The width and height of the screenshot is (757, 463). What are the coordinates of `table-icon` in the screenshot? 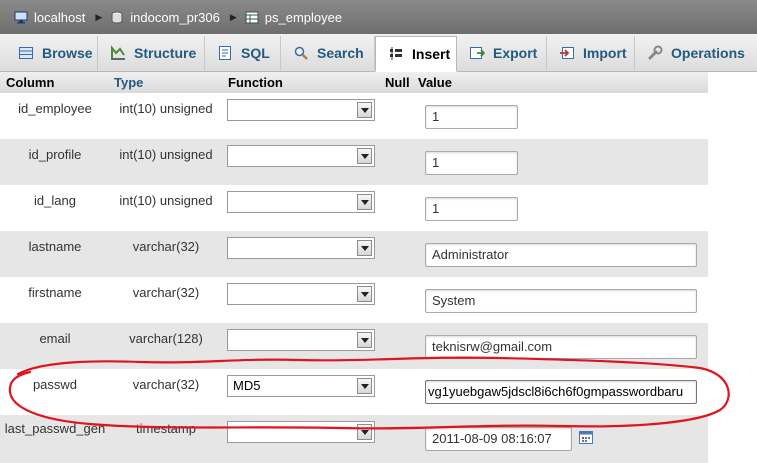 It's located at (252, 17).